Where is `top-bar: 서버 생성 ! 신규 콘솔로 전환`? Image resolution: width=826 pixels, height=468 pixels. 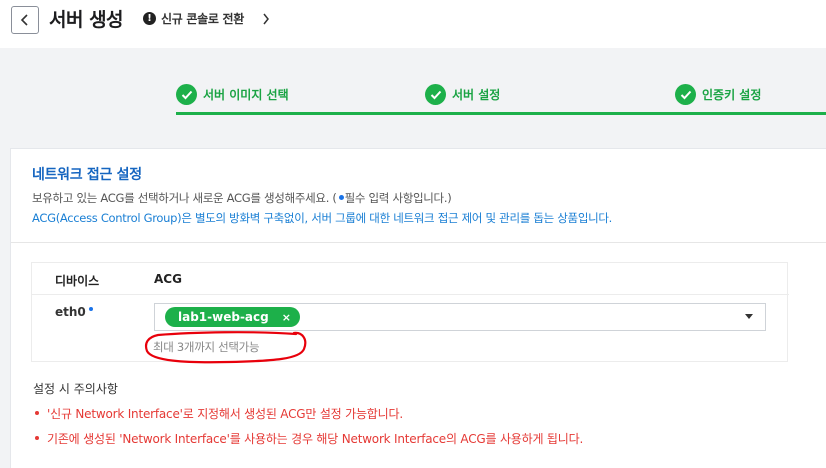
top-bar: 서버 생성 ! 신규 콘솔로 전환 is located at coordinates (413, 24).